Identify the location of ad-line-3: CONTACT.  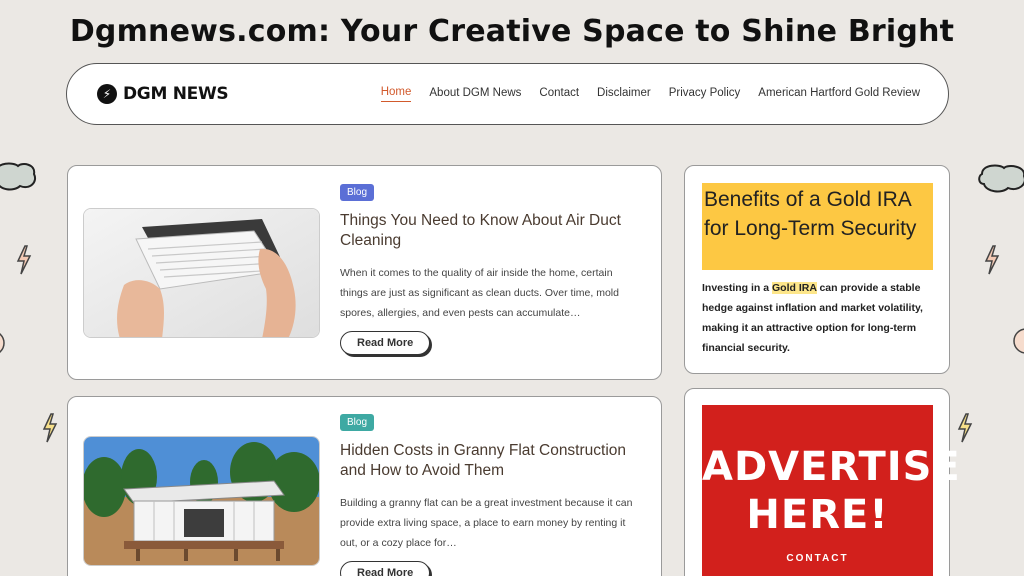
(817, 558).